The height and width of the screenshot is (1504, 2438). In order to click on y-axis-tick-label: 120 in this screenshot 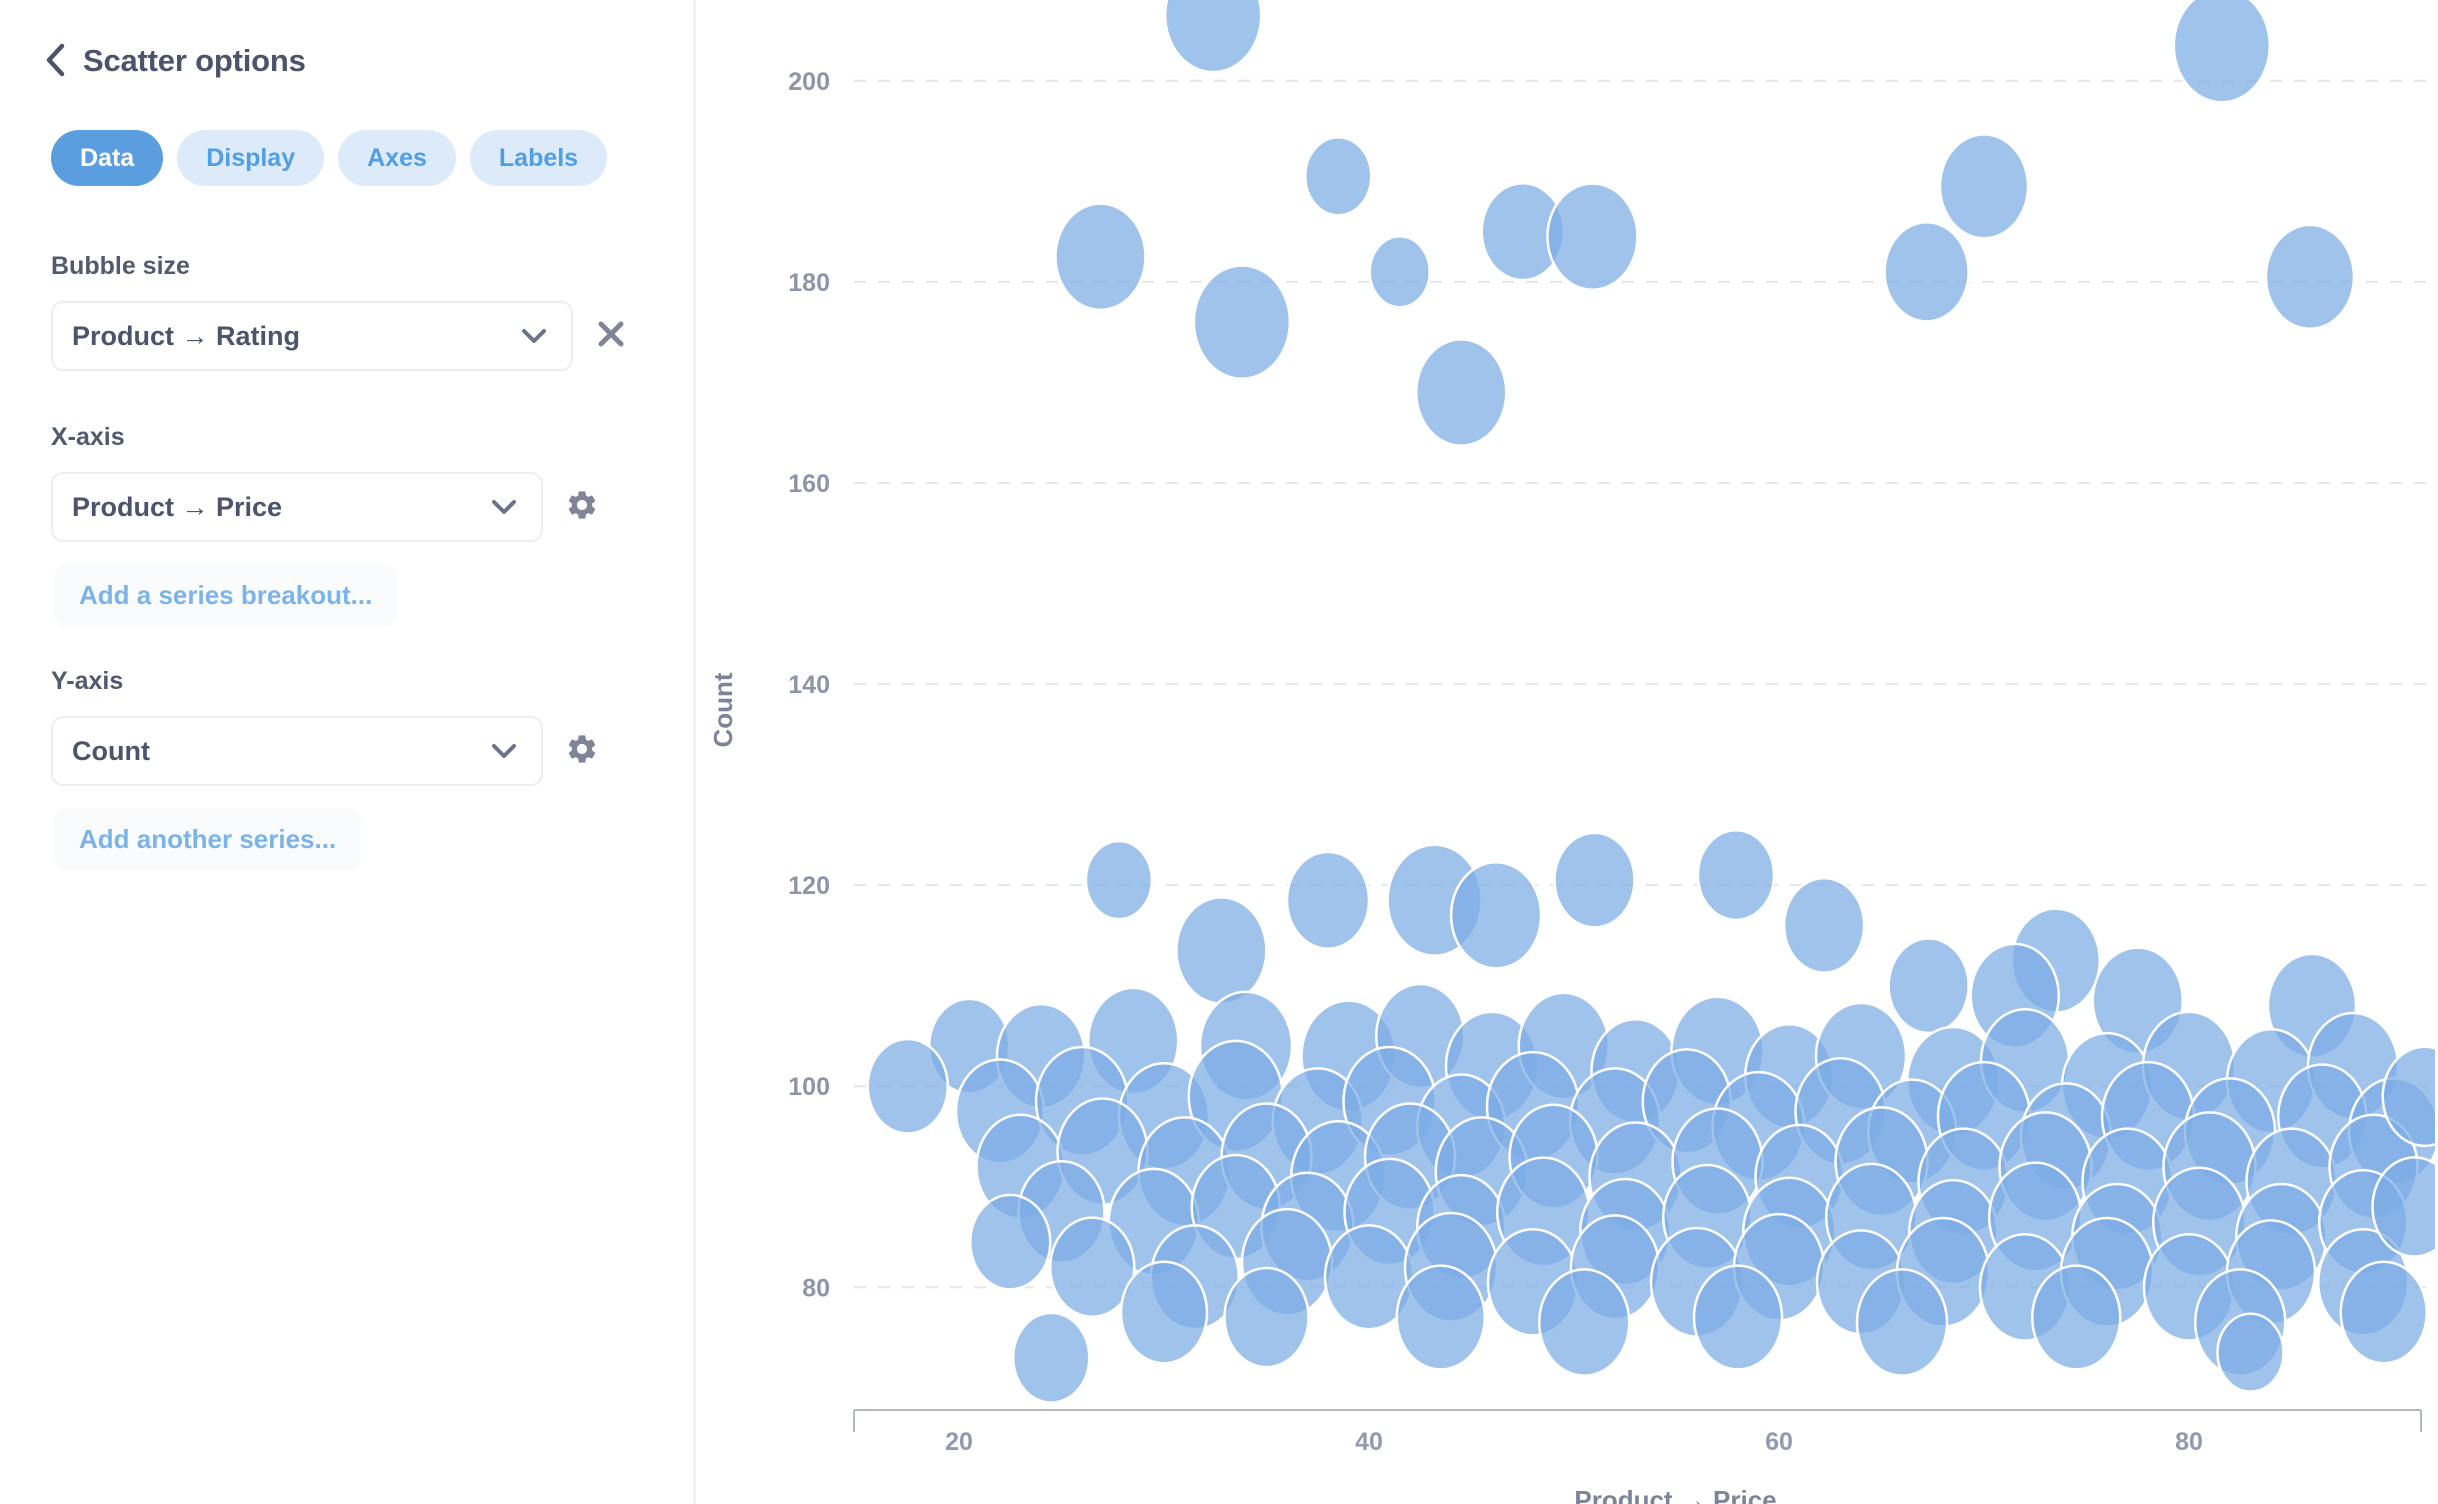, I will do `click(809, 886)`.